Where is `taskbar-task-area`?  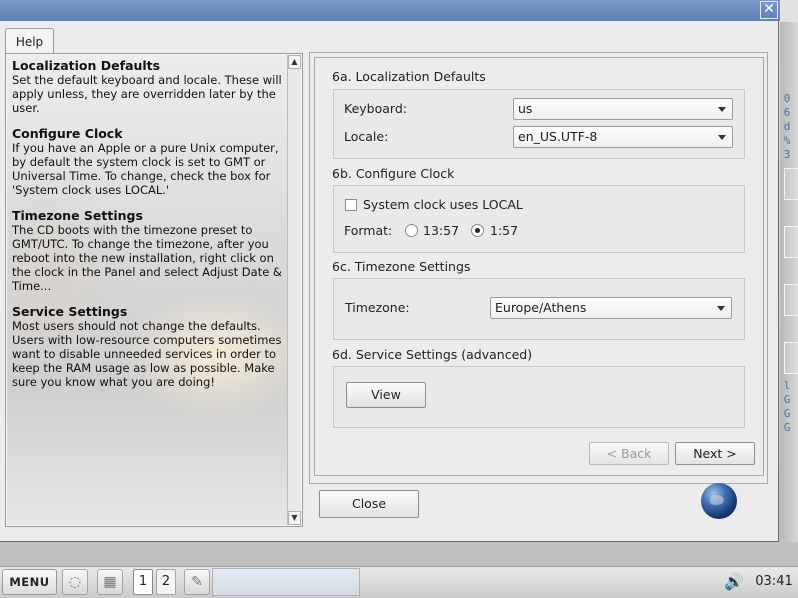 taskbar-task-area is located at coordinates (286, 582).